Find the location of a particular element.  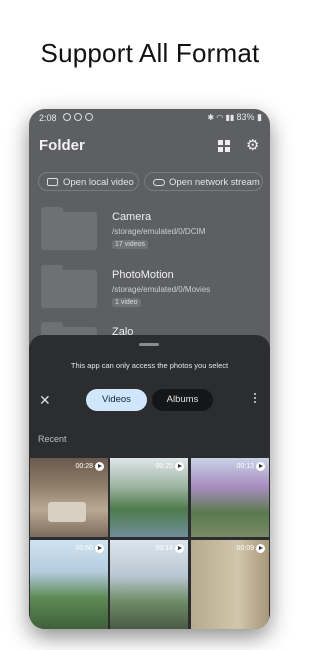

folder-path: /storage/emulated/0/Movies is located at coordinates (161, 289).